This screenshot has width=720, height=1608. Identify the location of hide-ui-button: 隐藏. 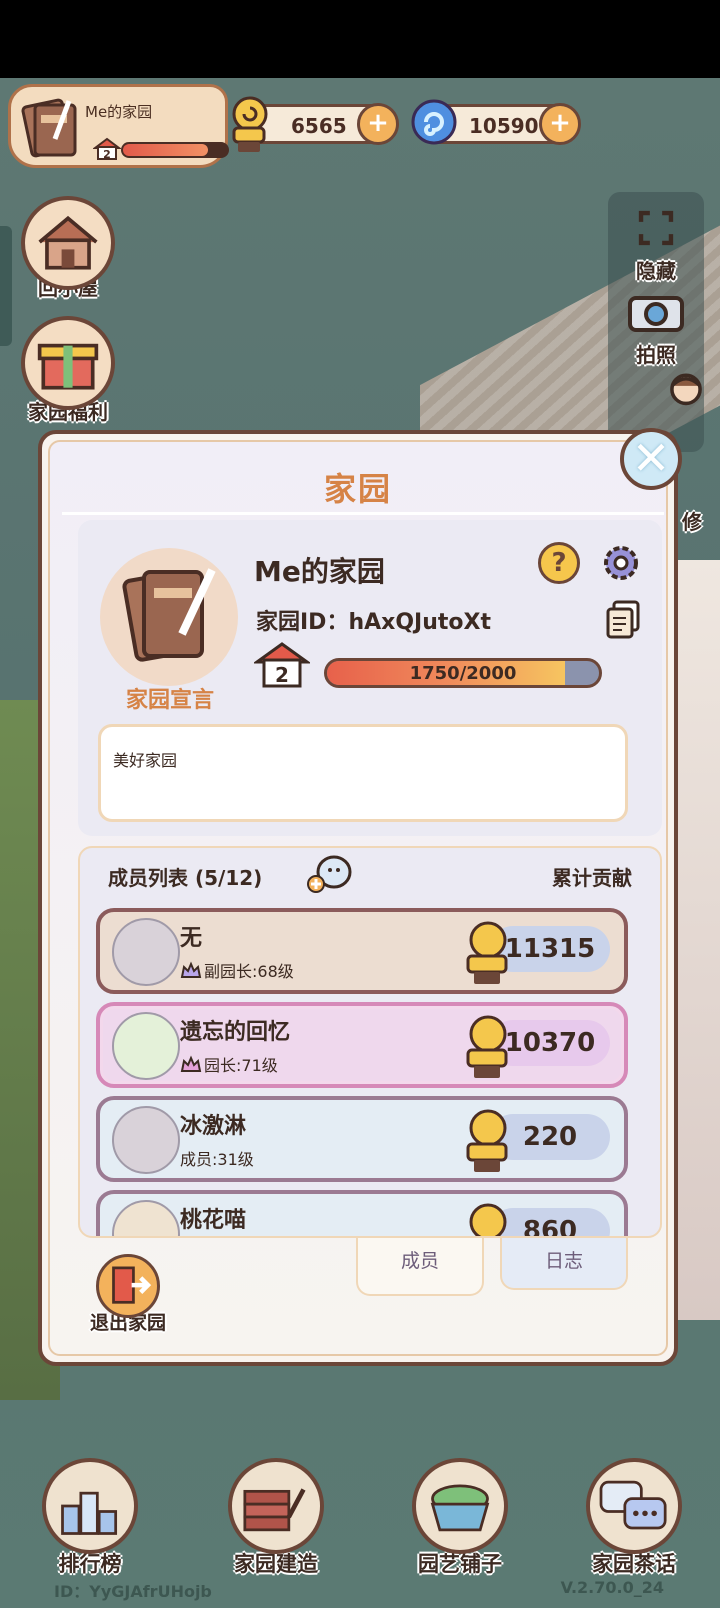
(656, 245).